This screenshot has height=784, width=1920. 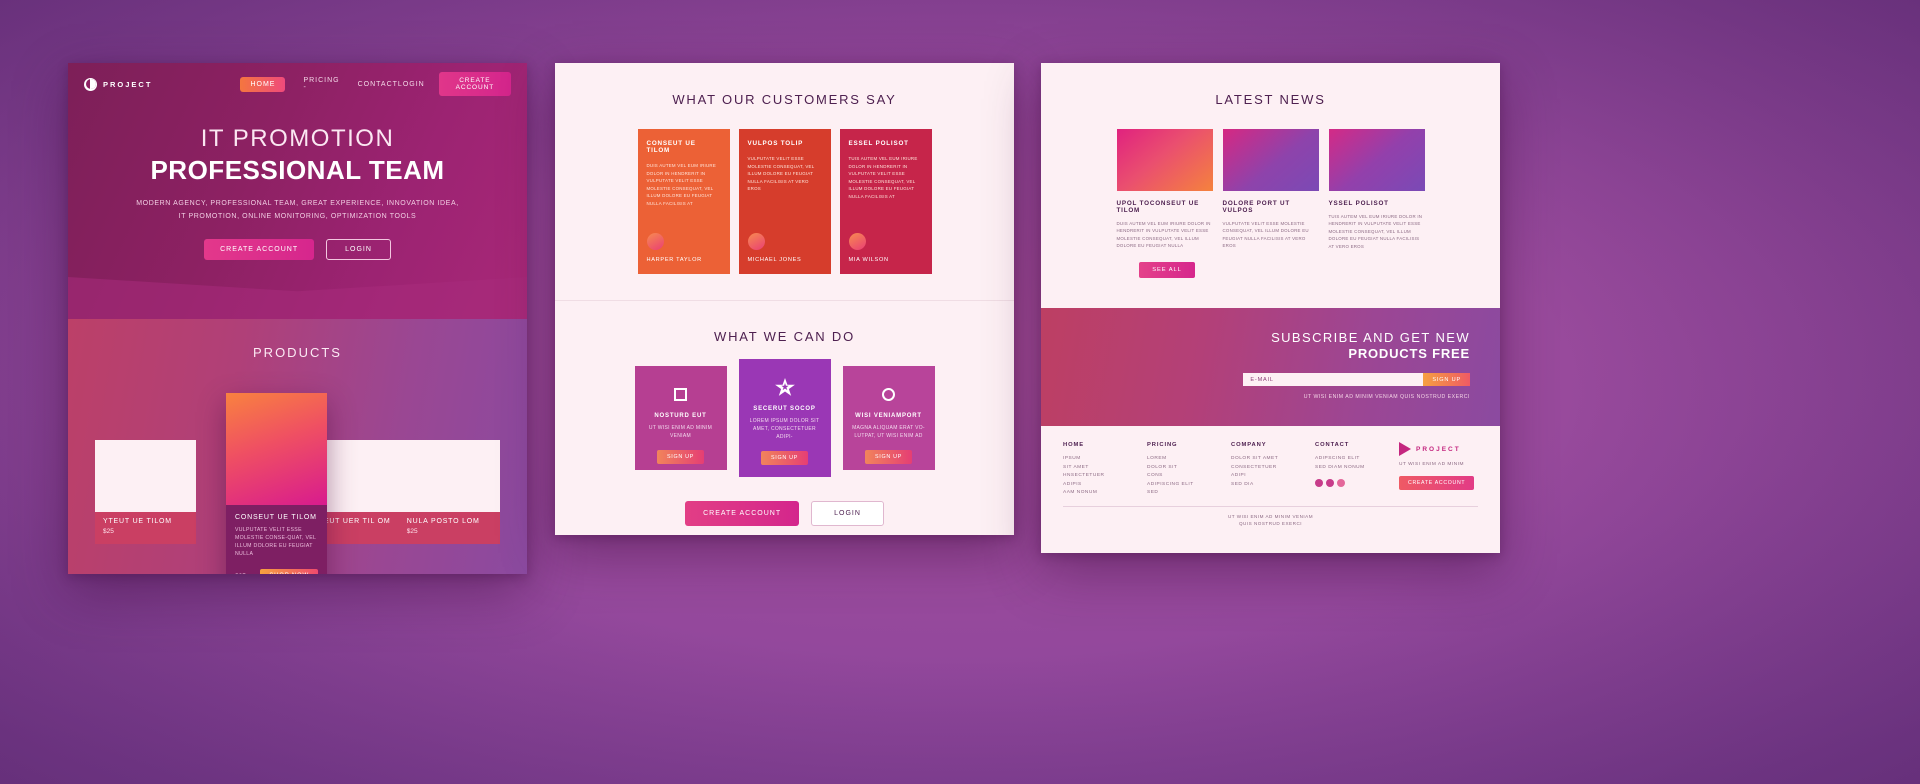 I want to click on arrow-logo-icon, so click(x=1405, y=449).